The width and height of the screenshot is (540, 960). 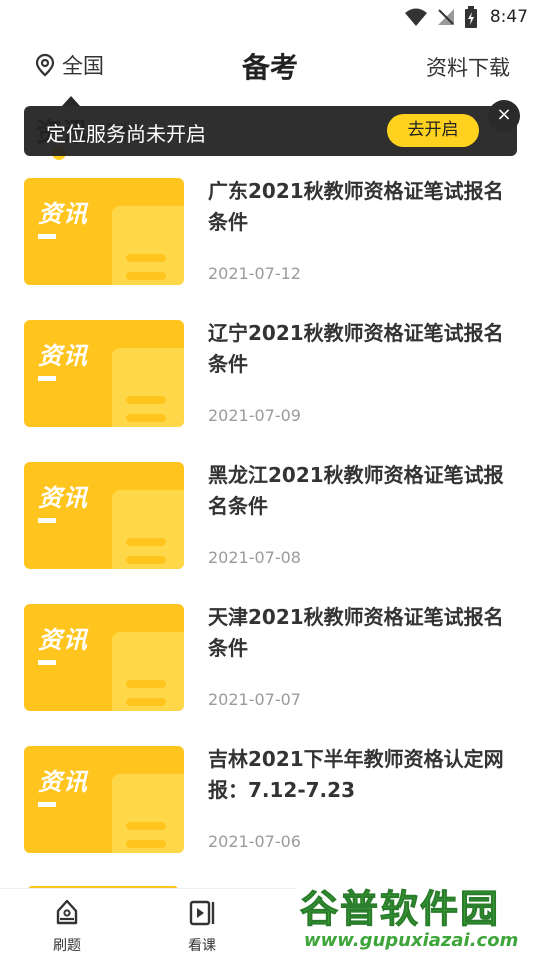 I want to click on news-title: 吉林2021下半年教师资格认定网报：7.12-7.23, so click(x=356, y=774).